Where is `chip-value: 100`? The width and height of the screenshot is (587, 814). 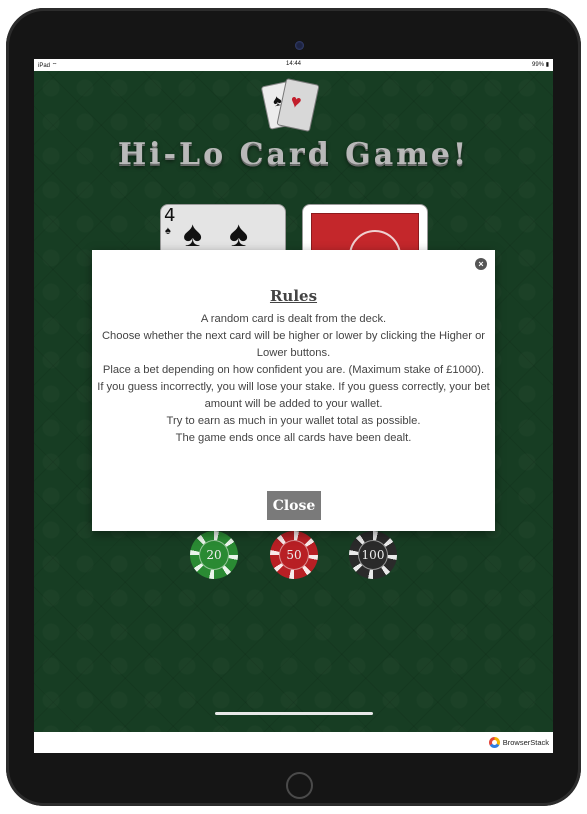
chip-value: 100 is located at coordinates (373, 555).